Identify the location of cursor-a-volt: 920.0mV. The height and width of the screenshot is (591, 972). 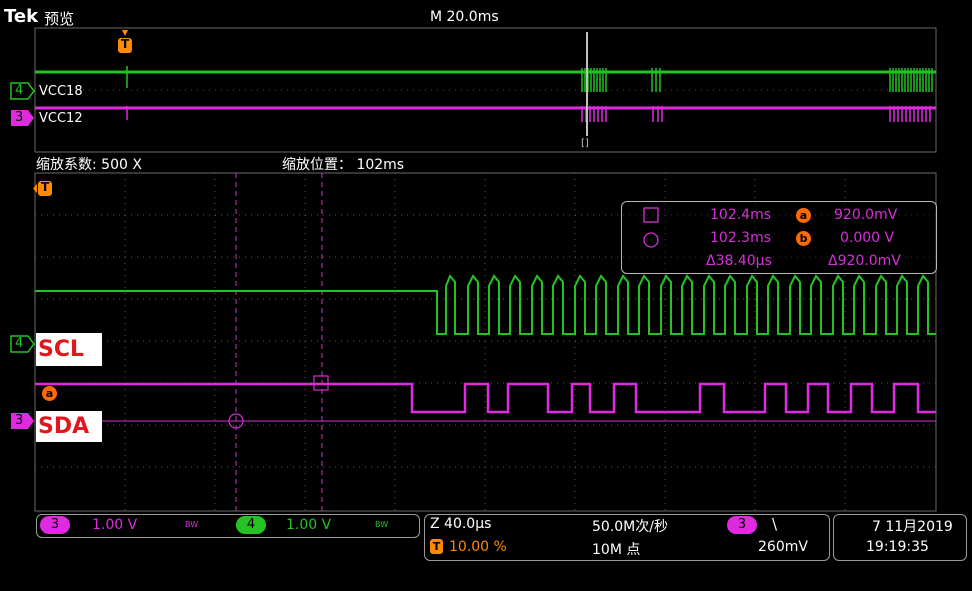
(866, 215).